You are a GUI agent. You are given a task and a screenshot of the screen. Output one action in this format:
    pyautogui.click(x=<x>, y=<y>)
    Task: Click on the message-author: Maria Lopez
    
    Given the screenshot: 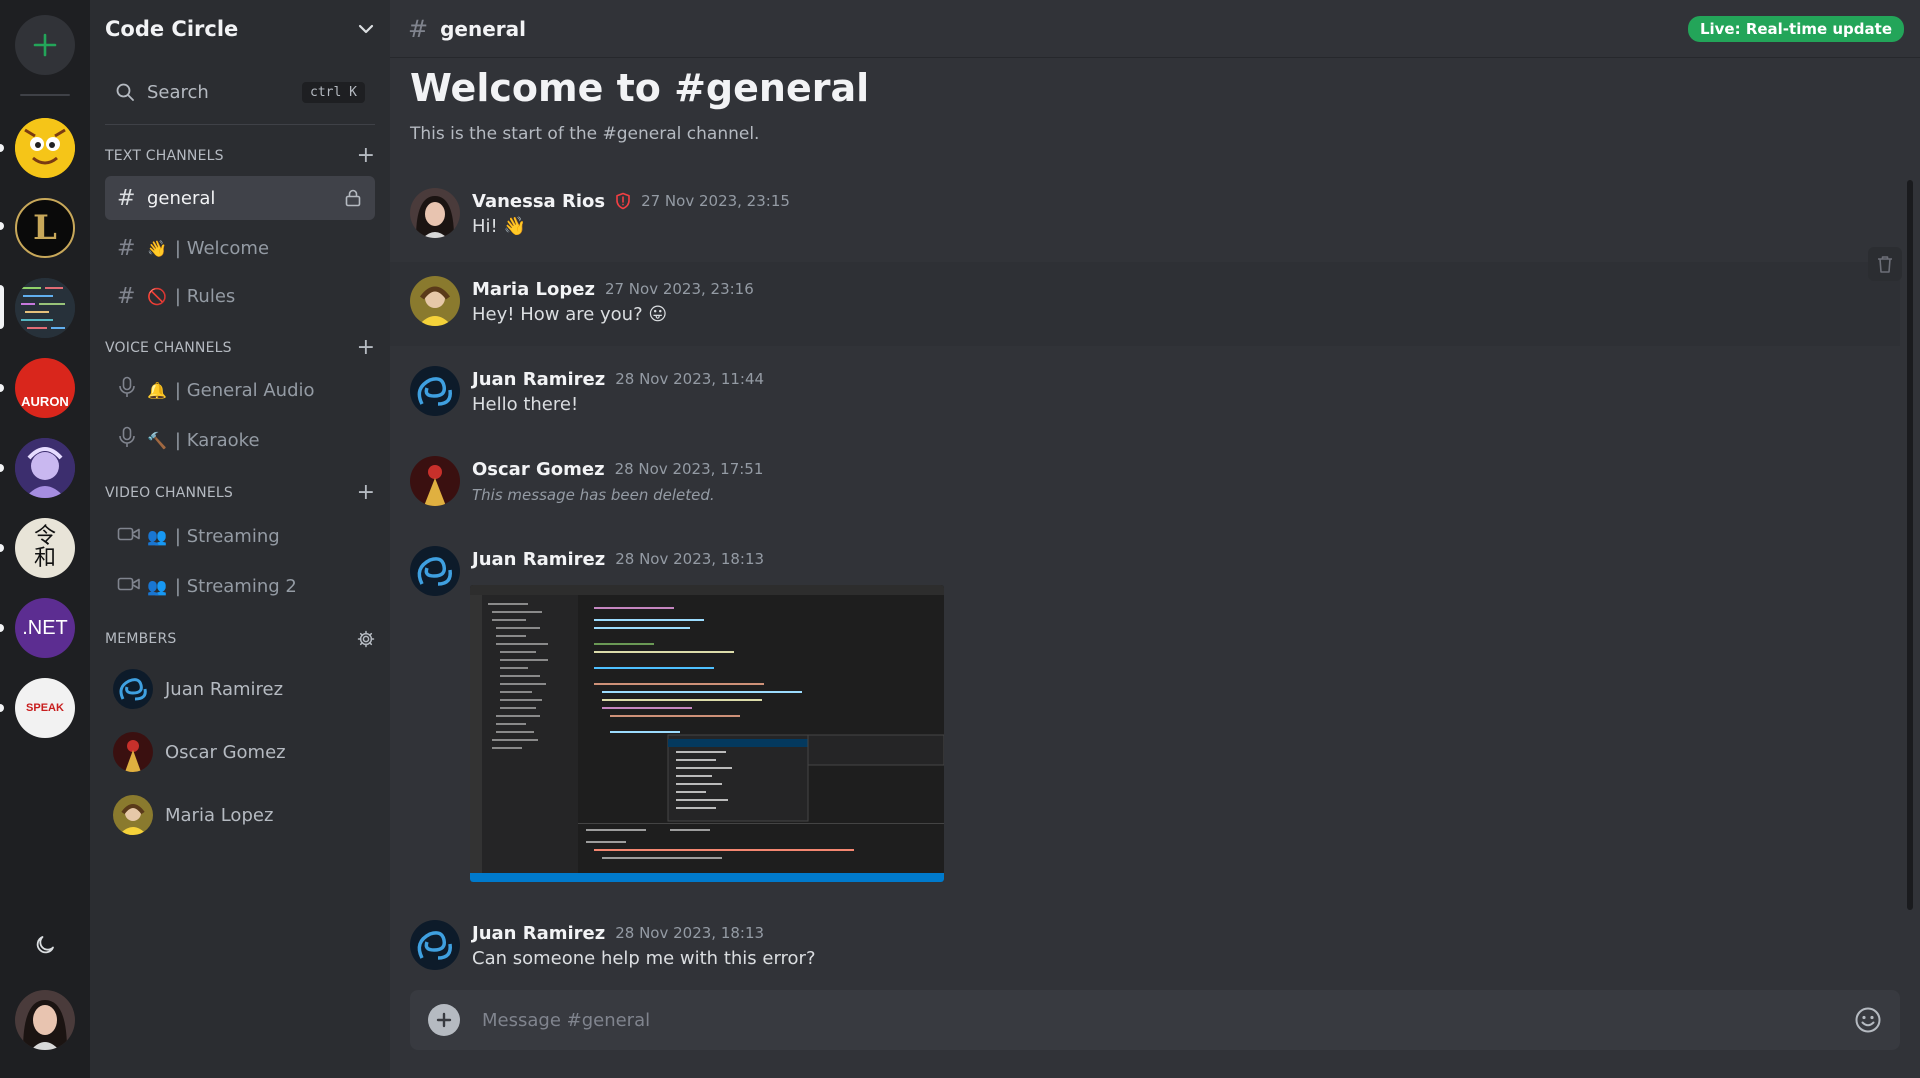 What is the action you would take?
    pyautogui.click(x=533, y=289)
    